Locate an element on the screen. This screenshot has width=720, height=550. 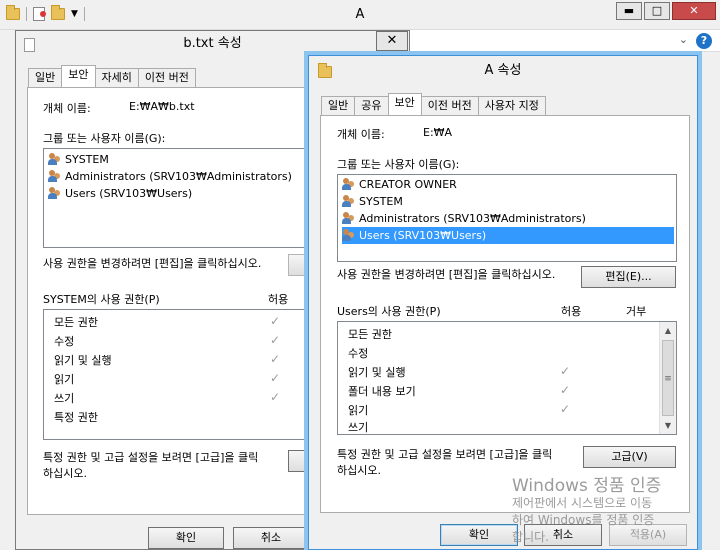
explorer-titlebar: ▼ A ▬ □ ✕ is located at coordinates (360, 15).